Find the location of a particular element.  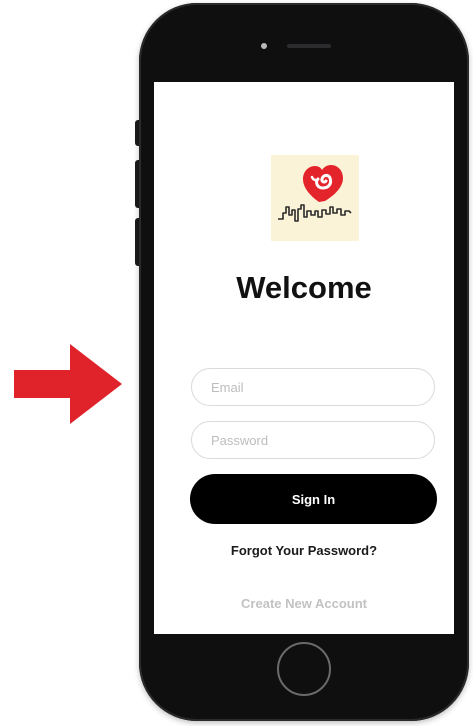

welcome-title: Welcome is located at coordinates (304, 287).